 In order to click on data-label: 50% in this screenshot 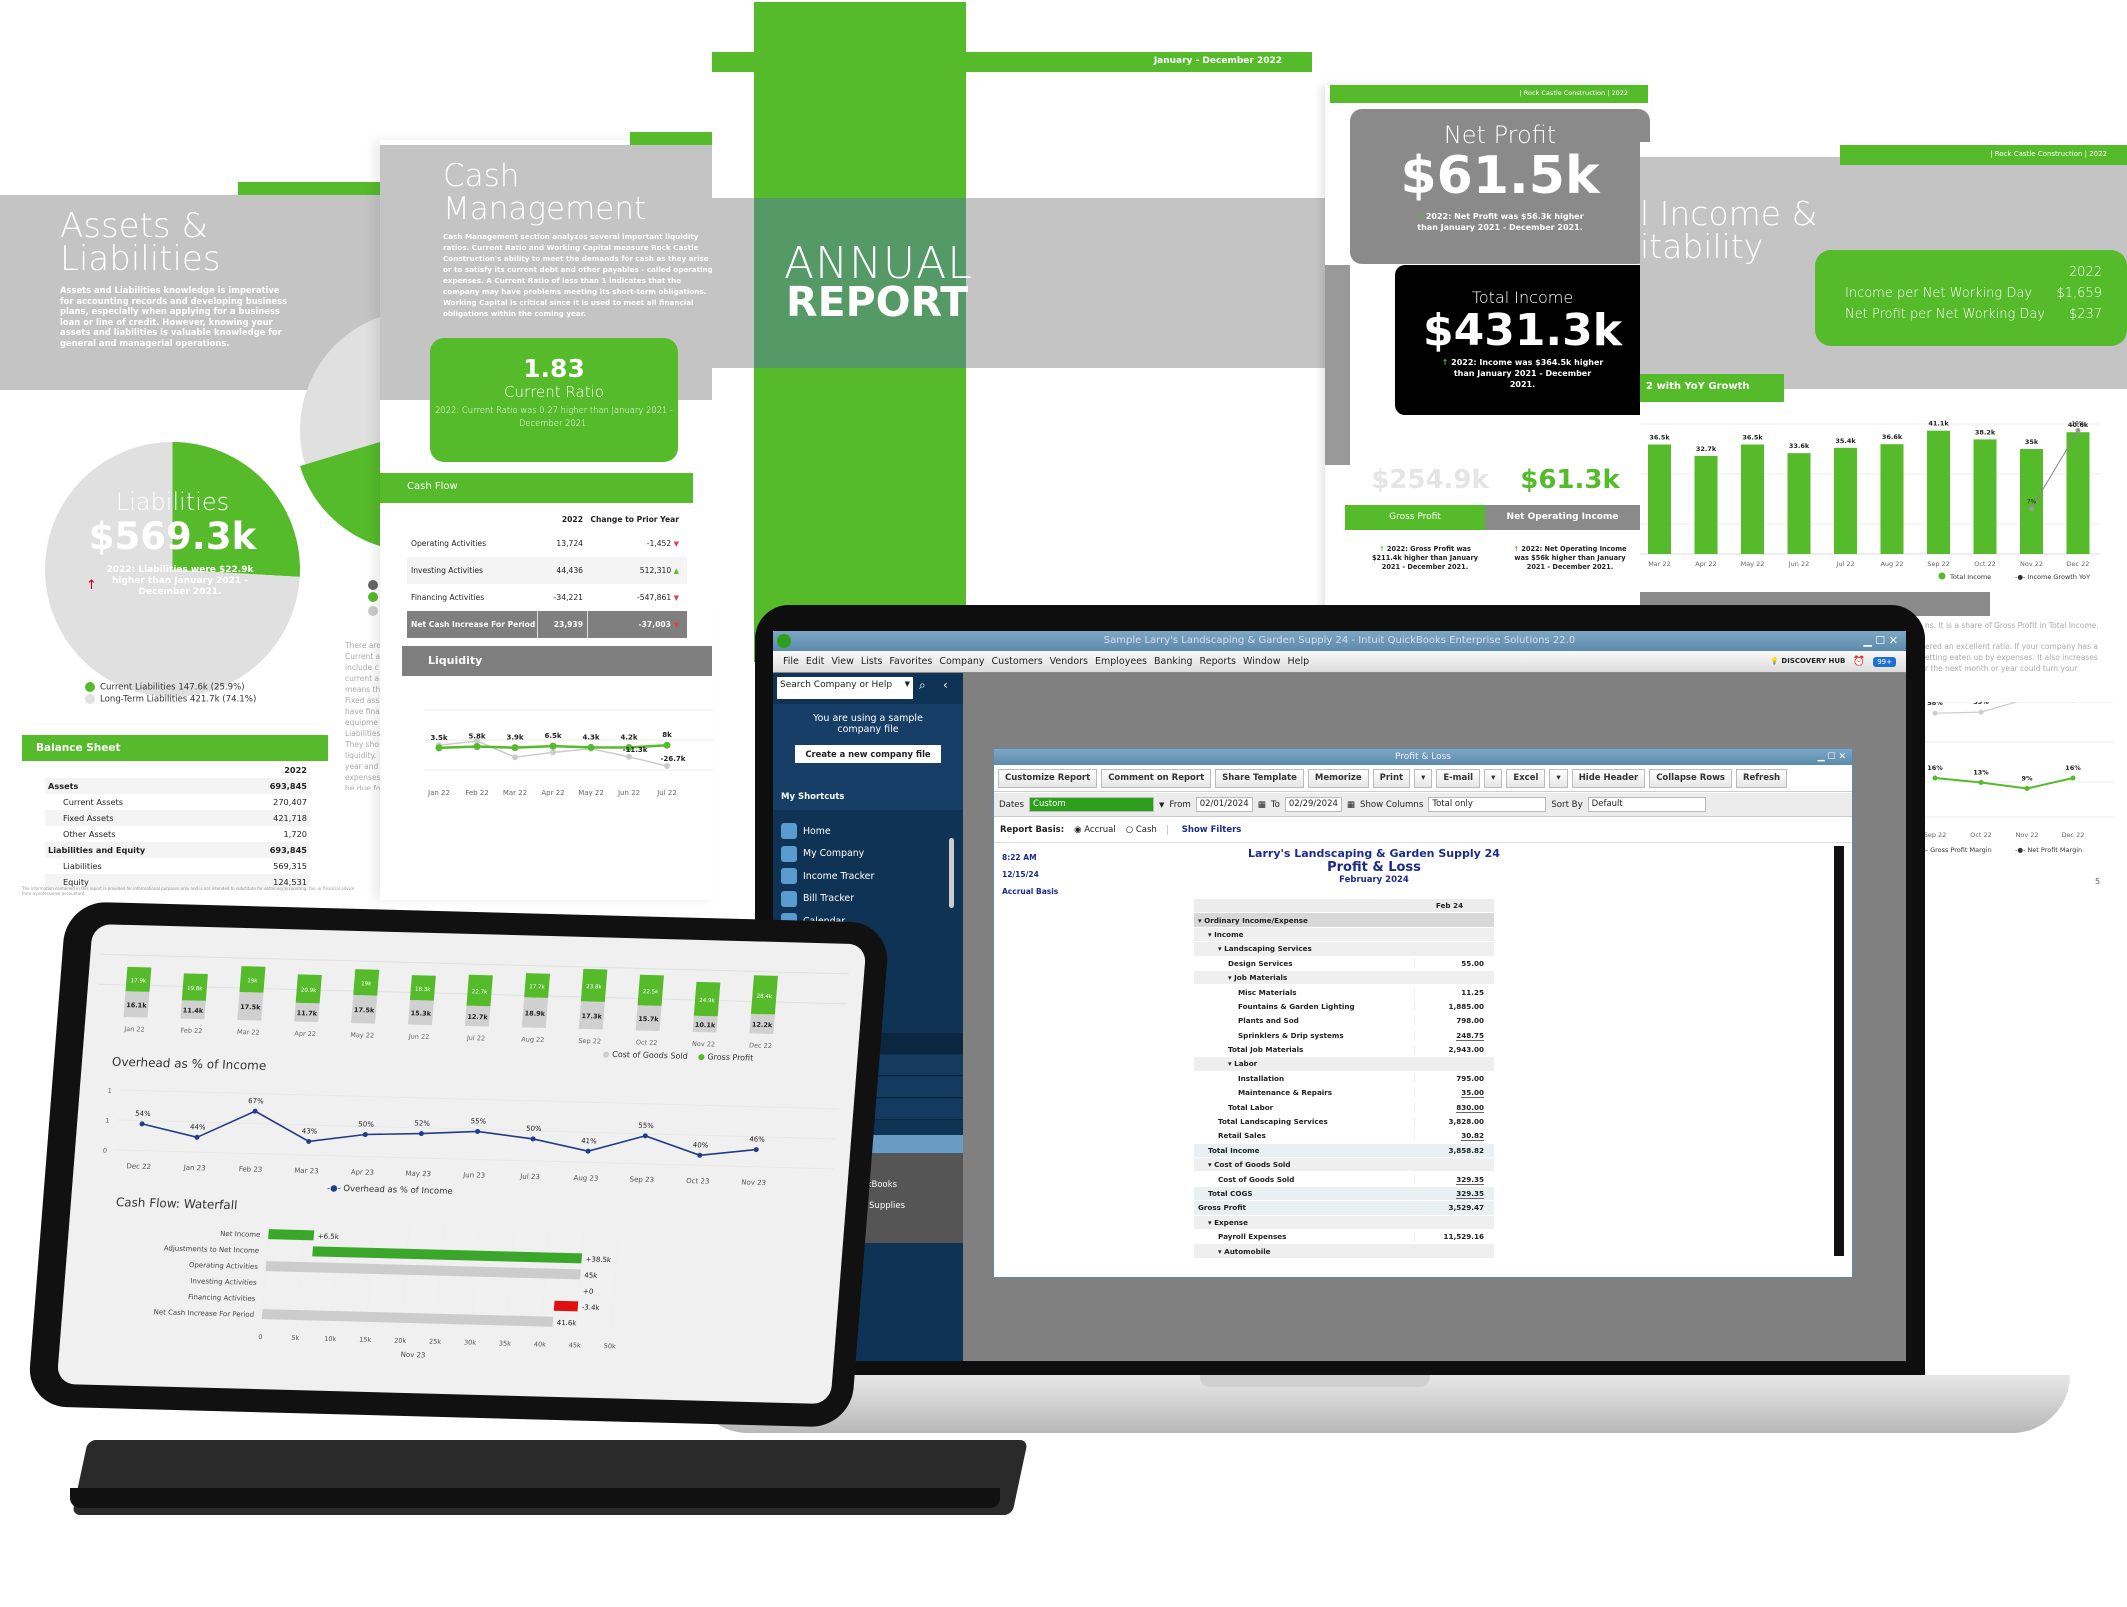, I will do `click(366, 1124)`.